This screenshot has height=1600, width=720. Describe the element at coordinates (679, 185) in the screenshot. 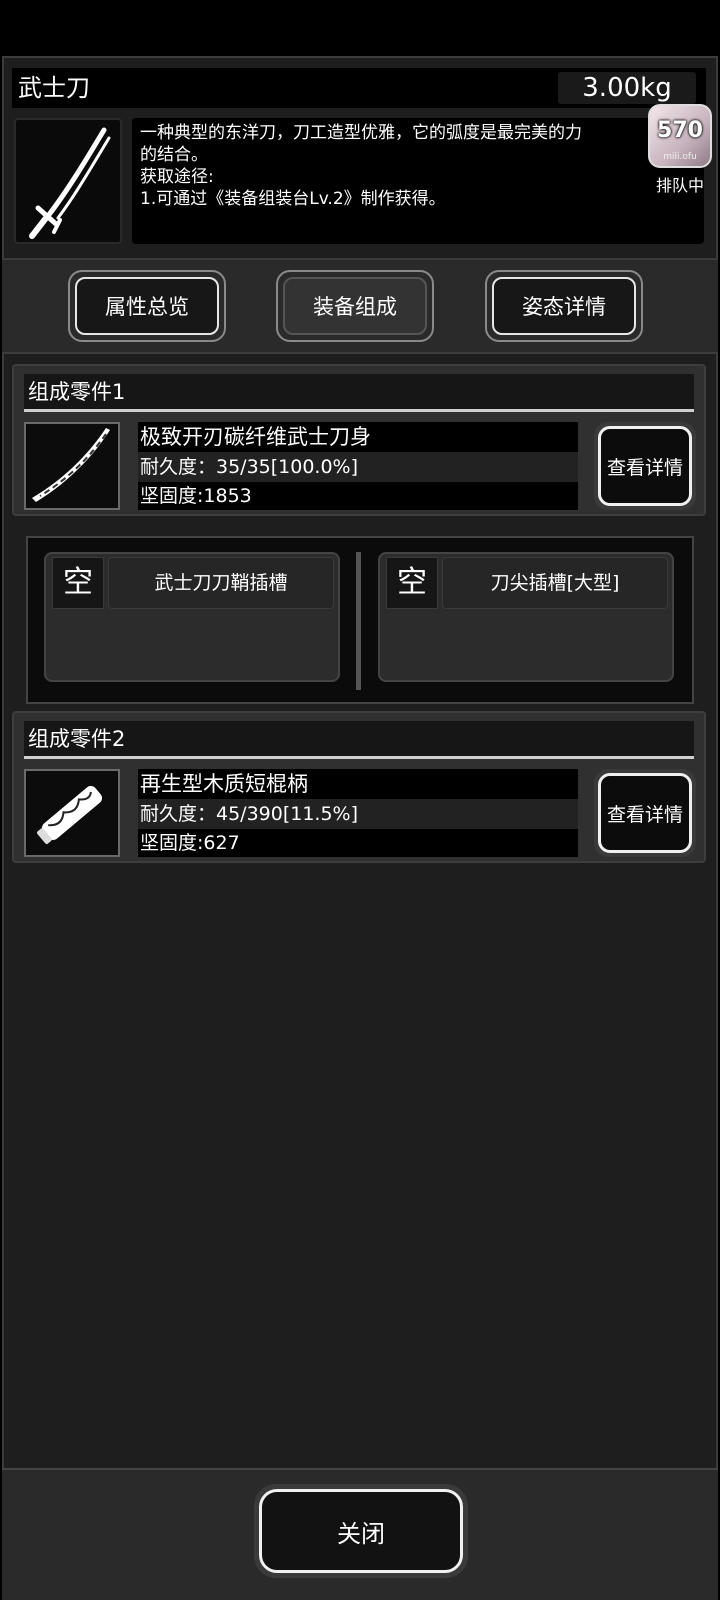

I see `queue-label: 排队中` at that location.